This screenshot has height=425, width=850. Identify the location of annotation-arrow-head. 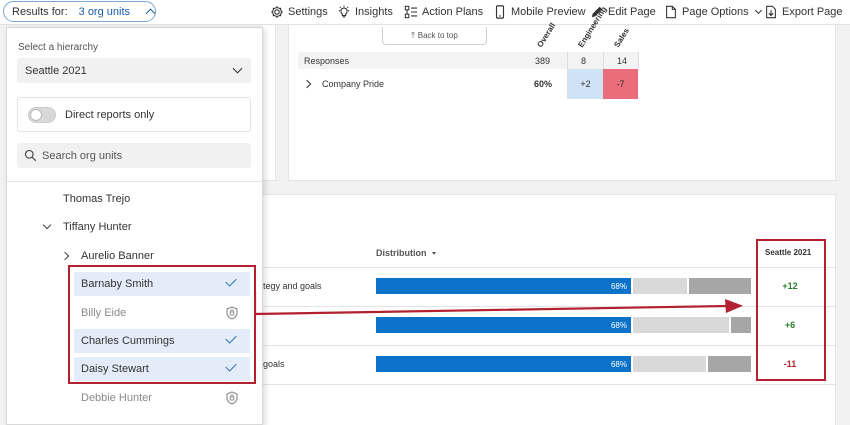
(734, 306).